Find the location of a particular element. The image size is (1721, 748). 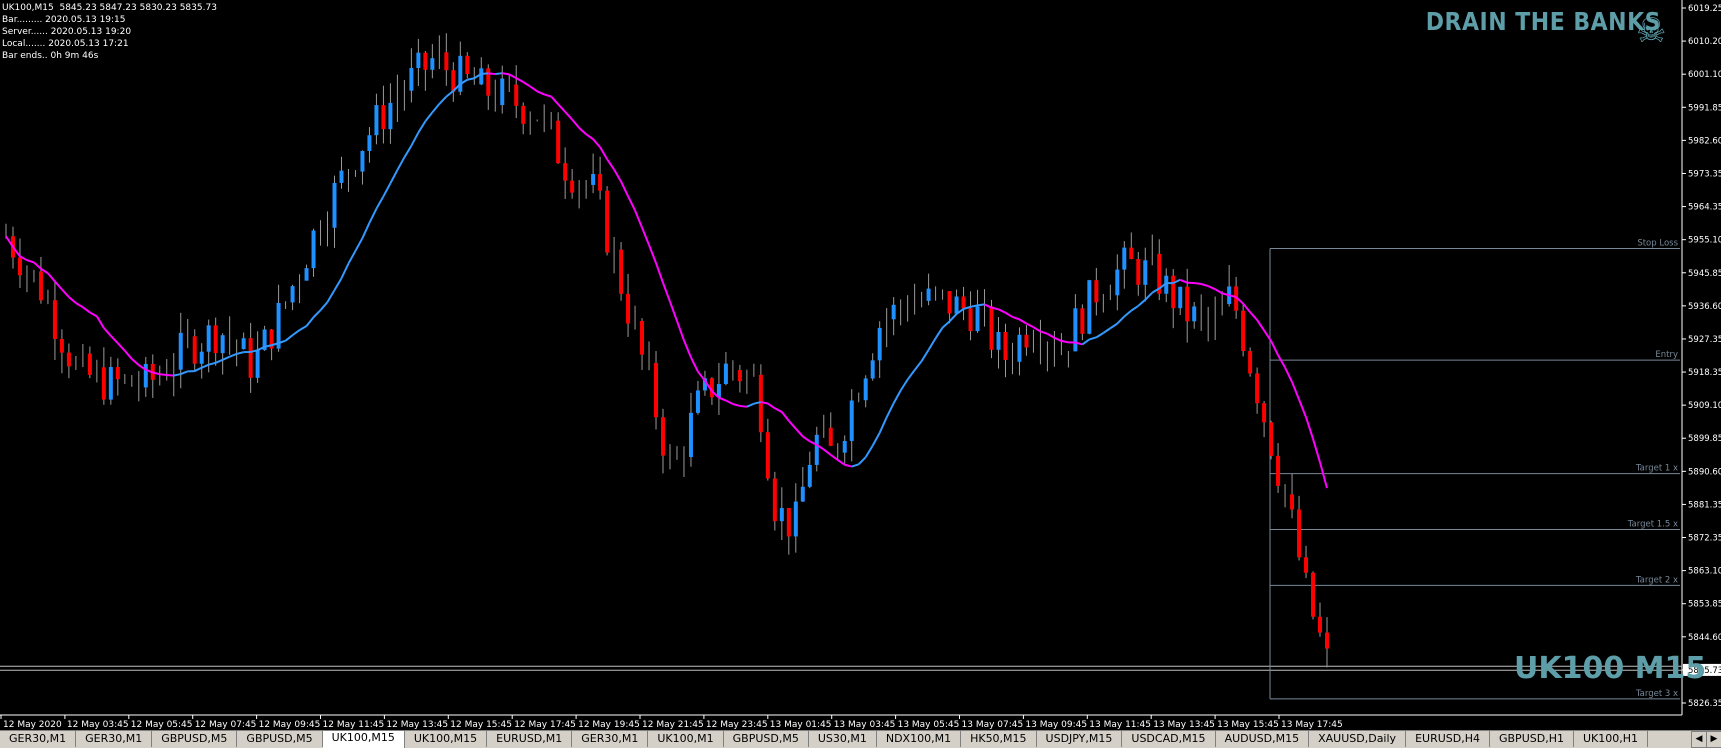

time-tick-label: 13 May 05:45 is located at coordinates (929, 725).